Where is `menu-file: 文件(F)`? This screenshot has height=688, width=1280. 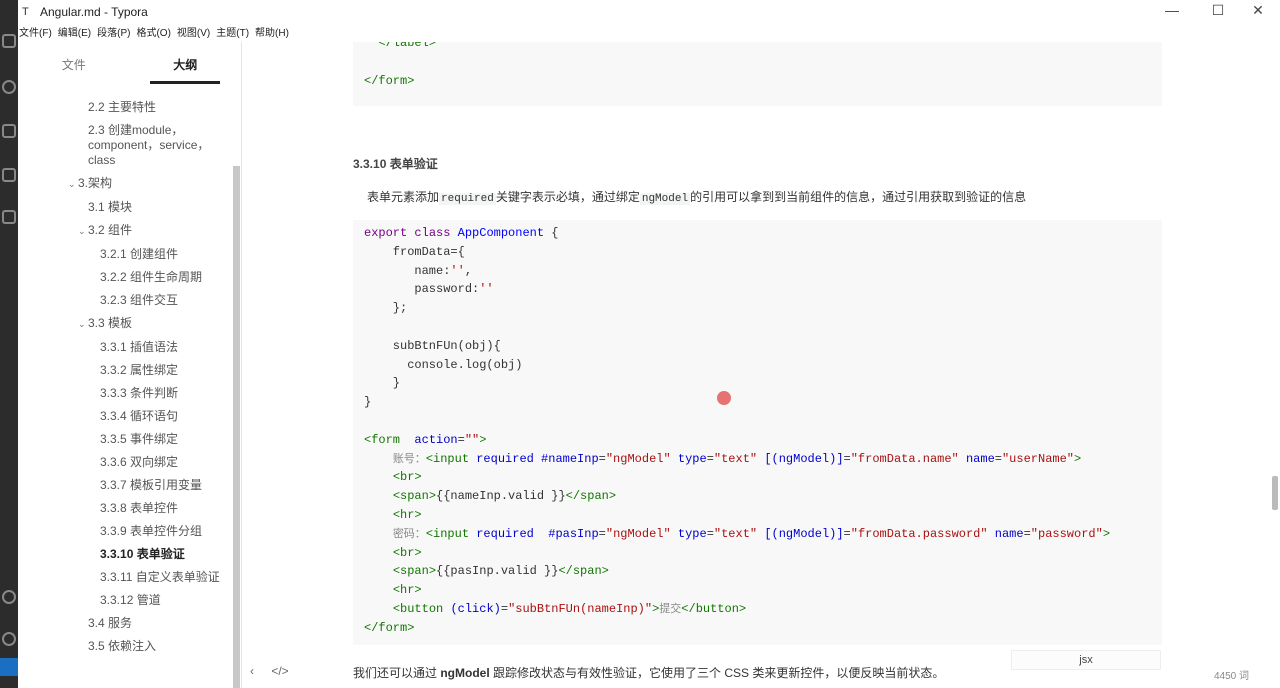 menu-file: 文件(F) is located at coordinates (35, 33).